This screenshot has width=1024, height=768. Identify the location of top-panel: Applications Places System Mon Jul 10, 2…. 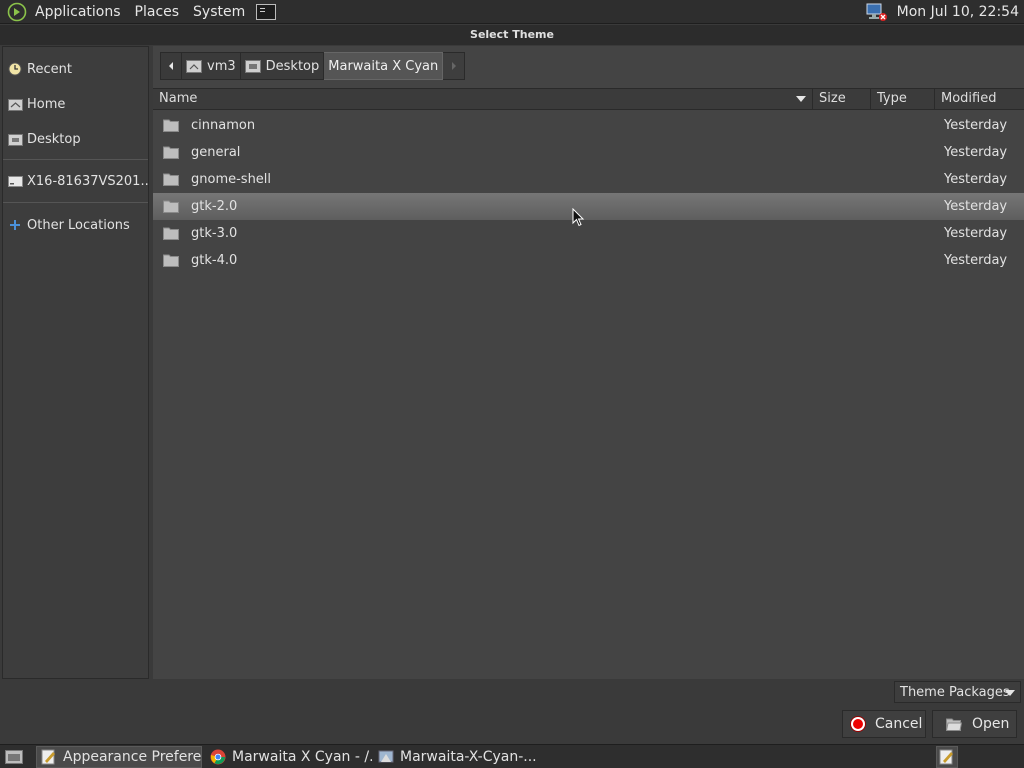
(512, 12).